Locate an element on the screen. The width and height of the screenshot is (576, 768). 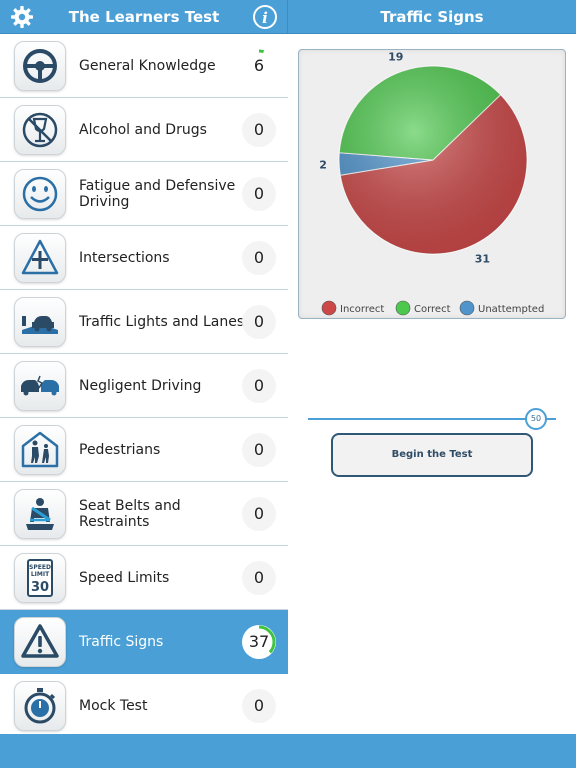
category-traffic-lights-and-lanes: Traffic Lights and Lanes 0 is located at coordinates (144, 322).